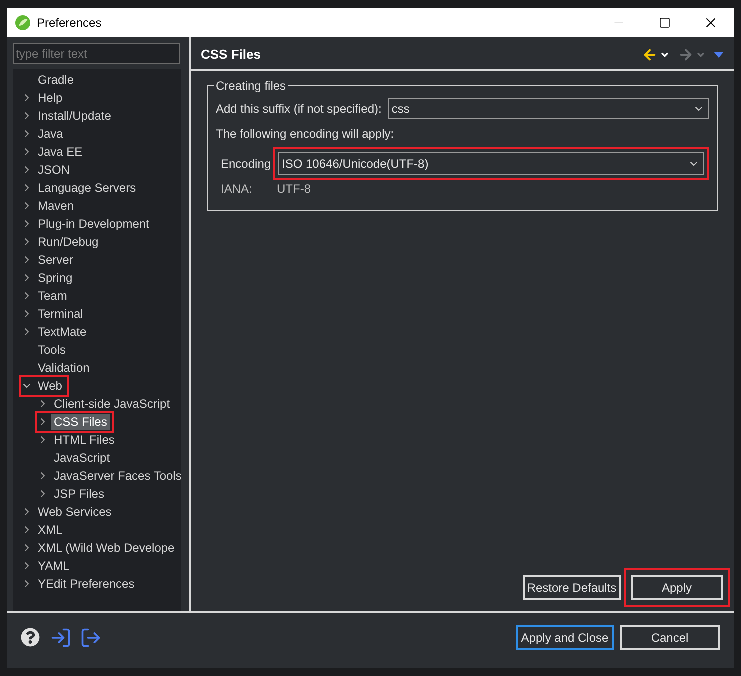  Describe the element at coordinates (54, 170) in the screenshot. I see `tree-item: JSON` at that location.